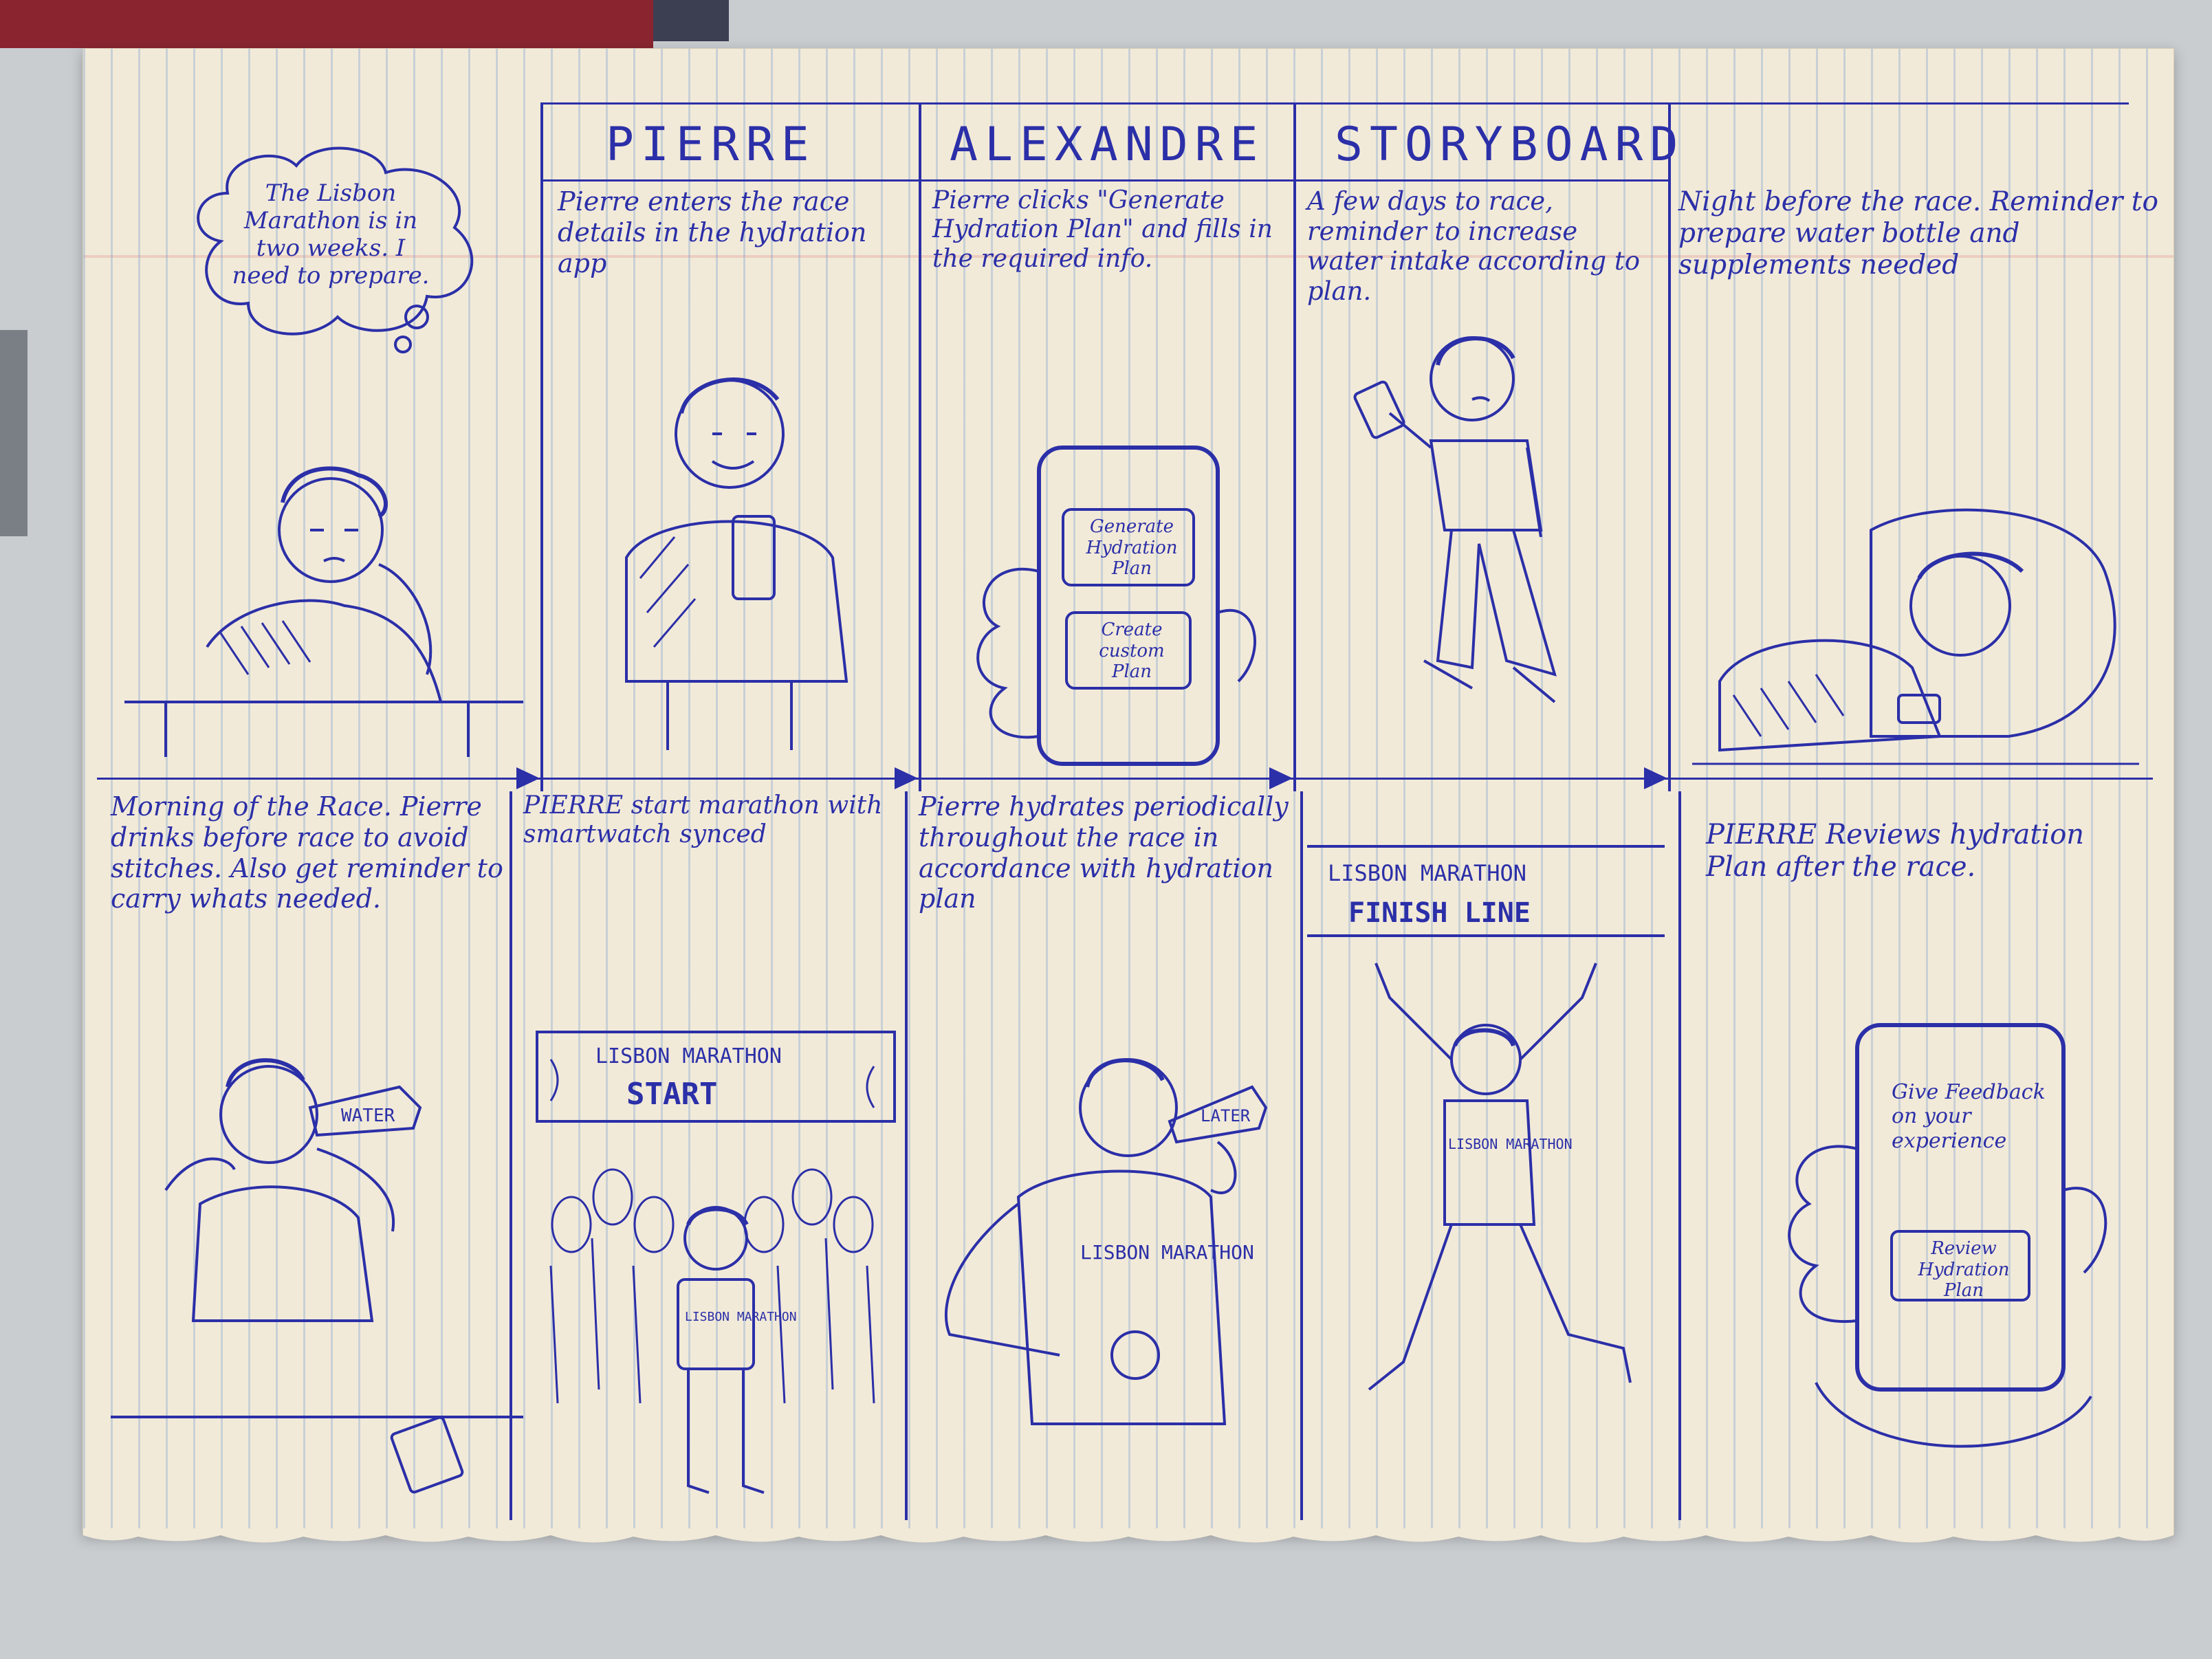 Image resolution: width=2212 pixels, height=1659 pixels. Describe the element at coordinates (326, 24) in the screenshot. I see `desk-fabric` at that location.